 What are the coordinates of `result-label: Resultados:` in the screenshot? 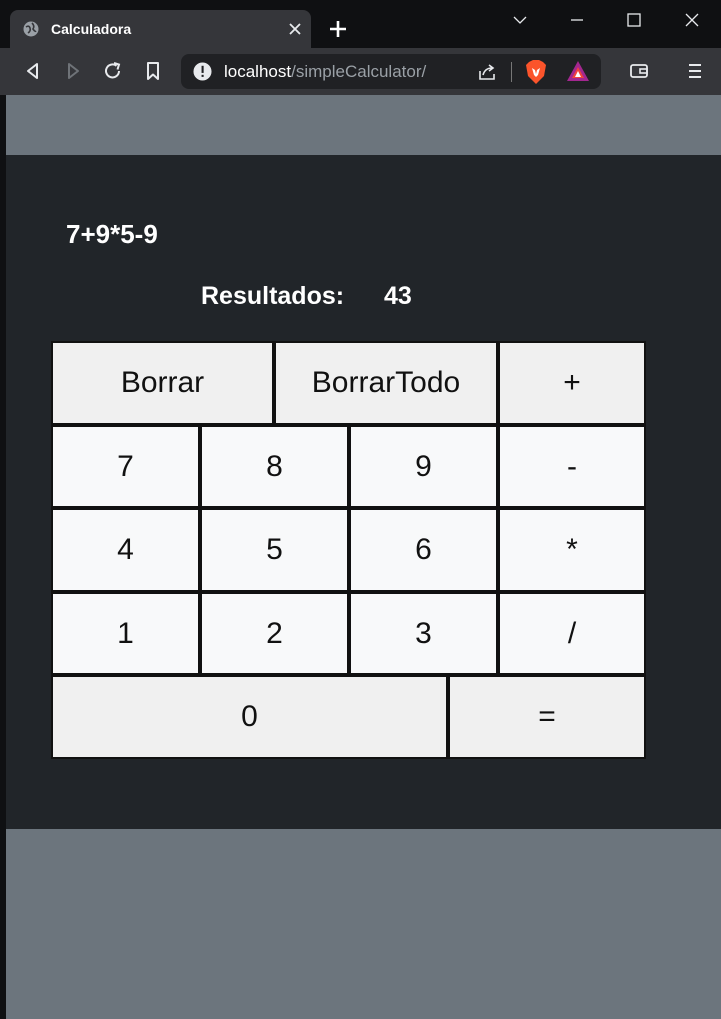 It's located at (273, 296).